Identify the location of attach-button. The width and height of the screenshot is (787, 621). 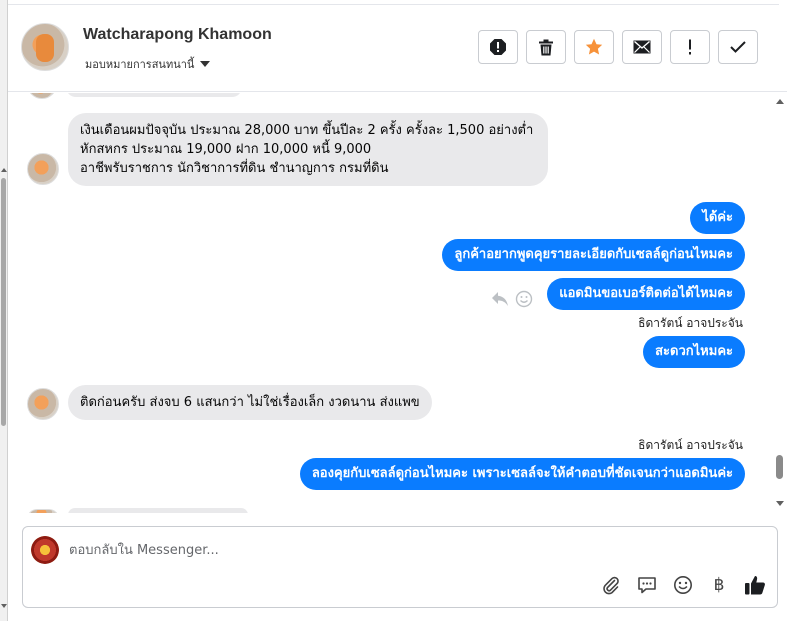
(611, 585).